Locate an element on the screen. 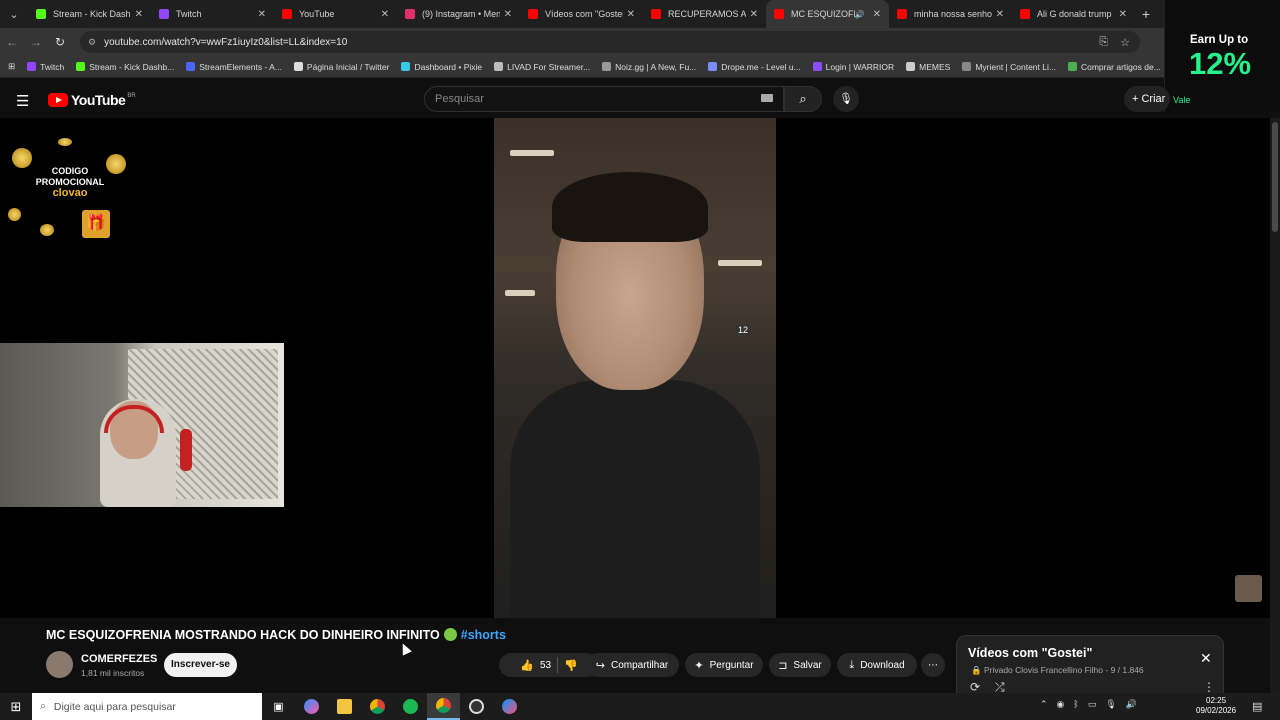  channel-name: COMERFEZES is located at coordinates (119, 659).